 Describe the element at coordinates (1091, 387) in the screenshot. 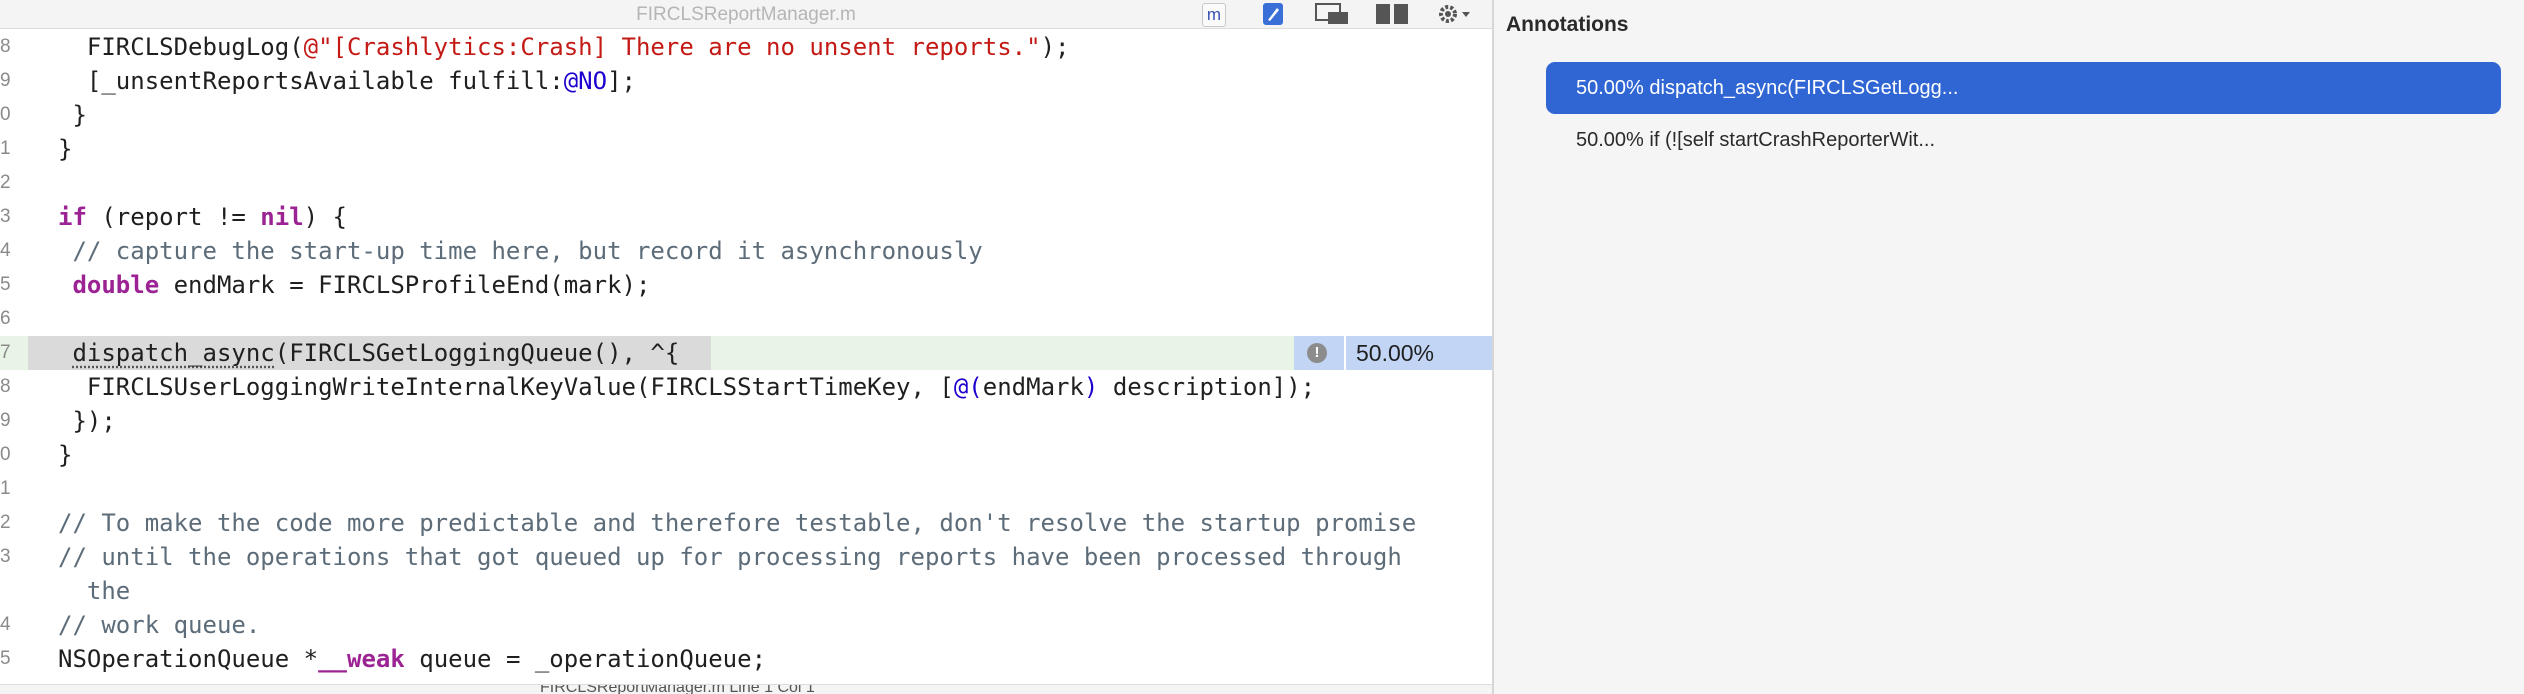

I see `code-token: )` at that location.